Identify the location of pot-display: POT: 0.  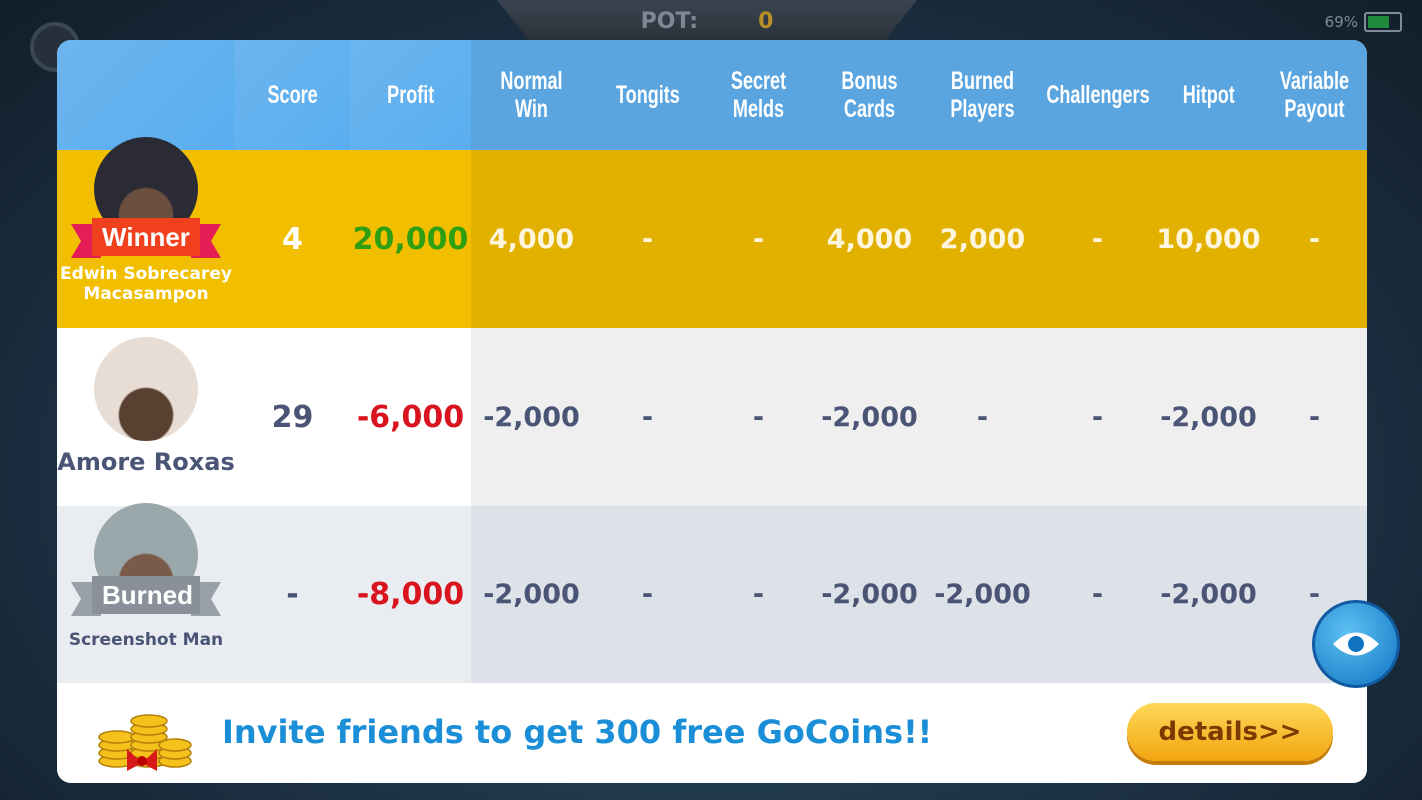
(707, 21).